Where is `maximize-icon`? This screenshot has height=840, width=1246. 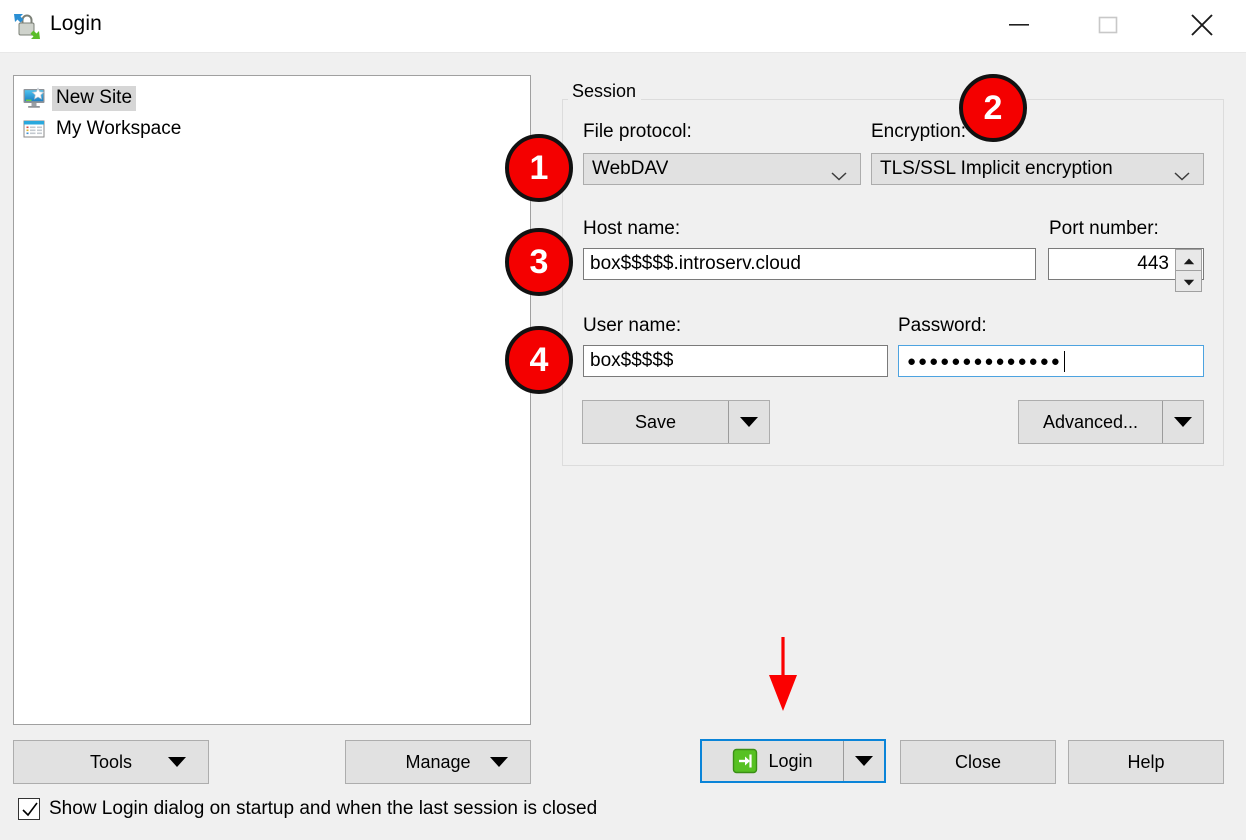 maximize-icon is located at coordinates (1108, 25).